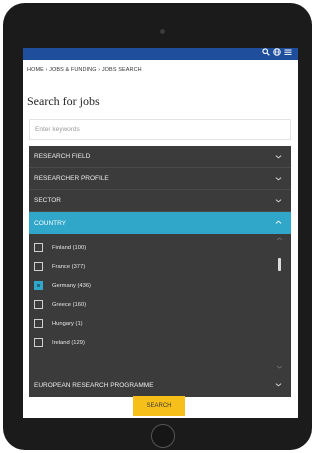 Image resolution: width=320 pixels, height=453 pixels. Describe the element at coordinates (63, 101) in the screenshot. I see `page-title: Search for jobs` at that location.